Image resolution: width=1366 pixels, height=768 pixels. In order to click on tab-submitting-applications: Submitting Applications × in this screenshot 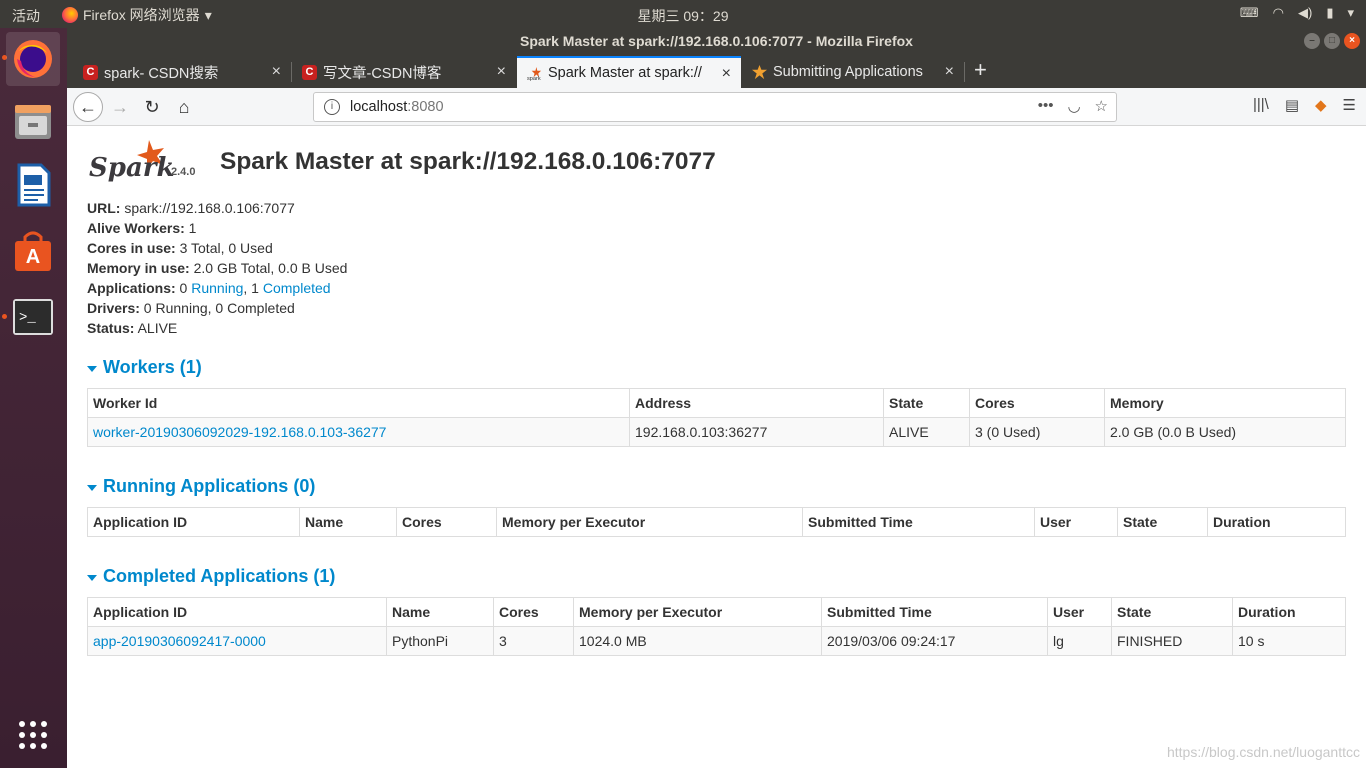, I will do `click(853, 72)`.